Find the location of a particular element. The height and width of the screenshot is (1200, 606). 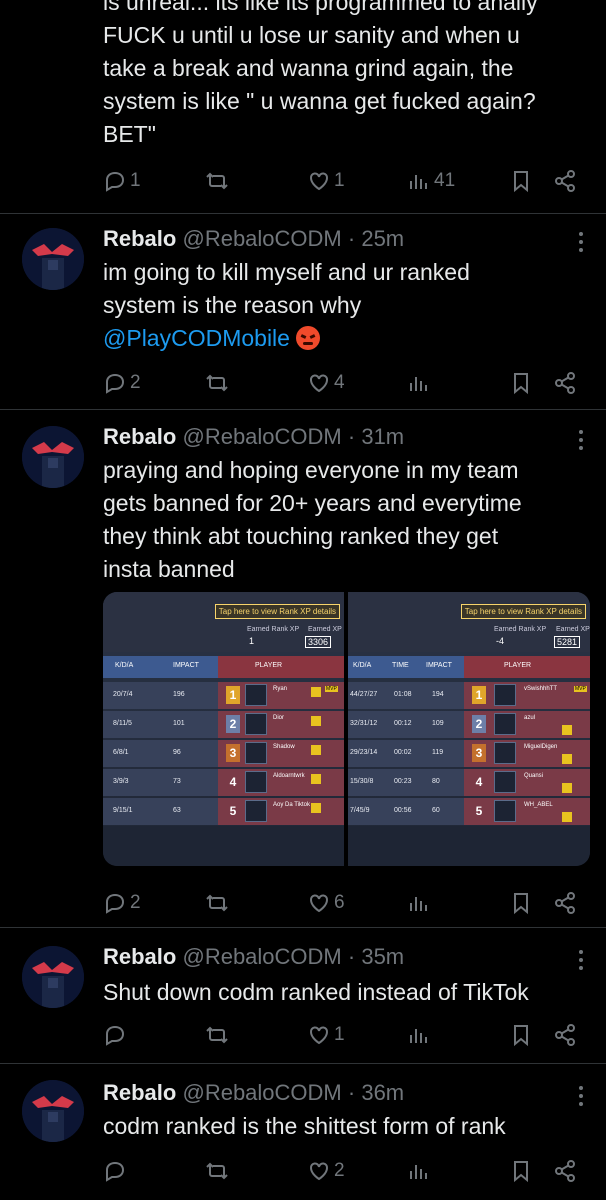

tweet-actions: 1 1 41 is located at coordinates (343, 181).